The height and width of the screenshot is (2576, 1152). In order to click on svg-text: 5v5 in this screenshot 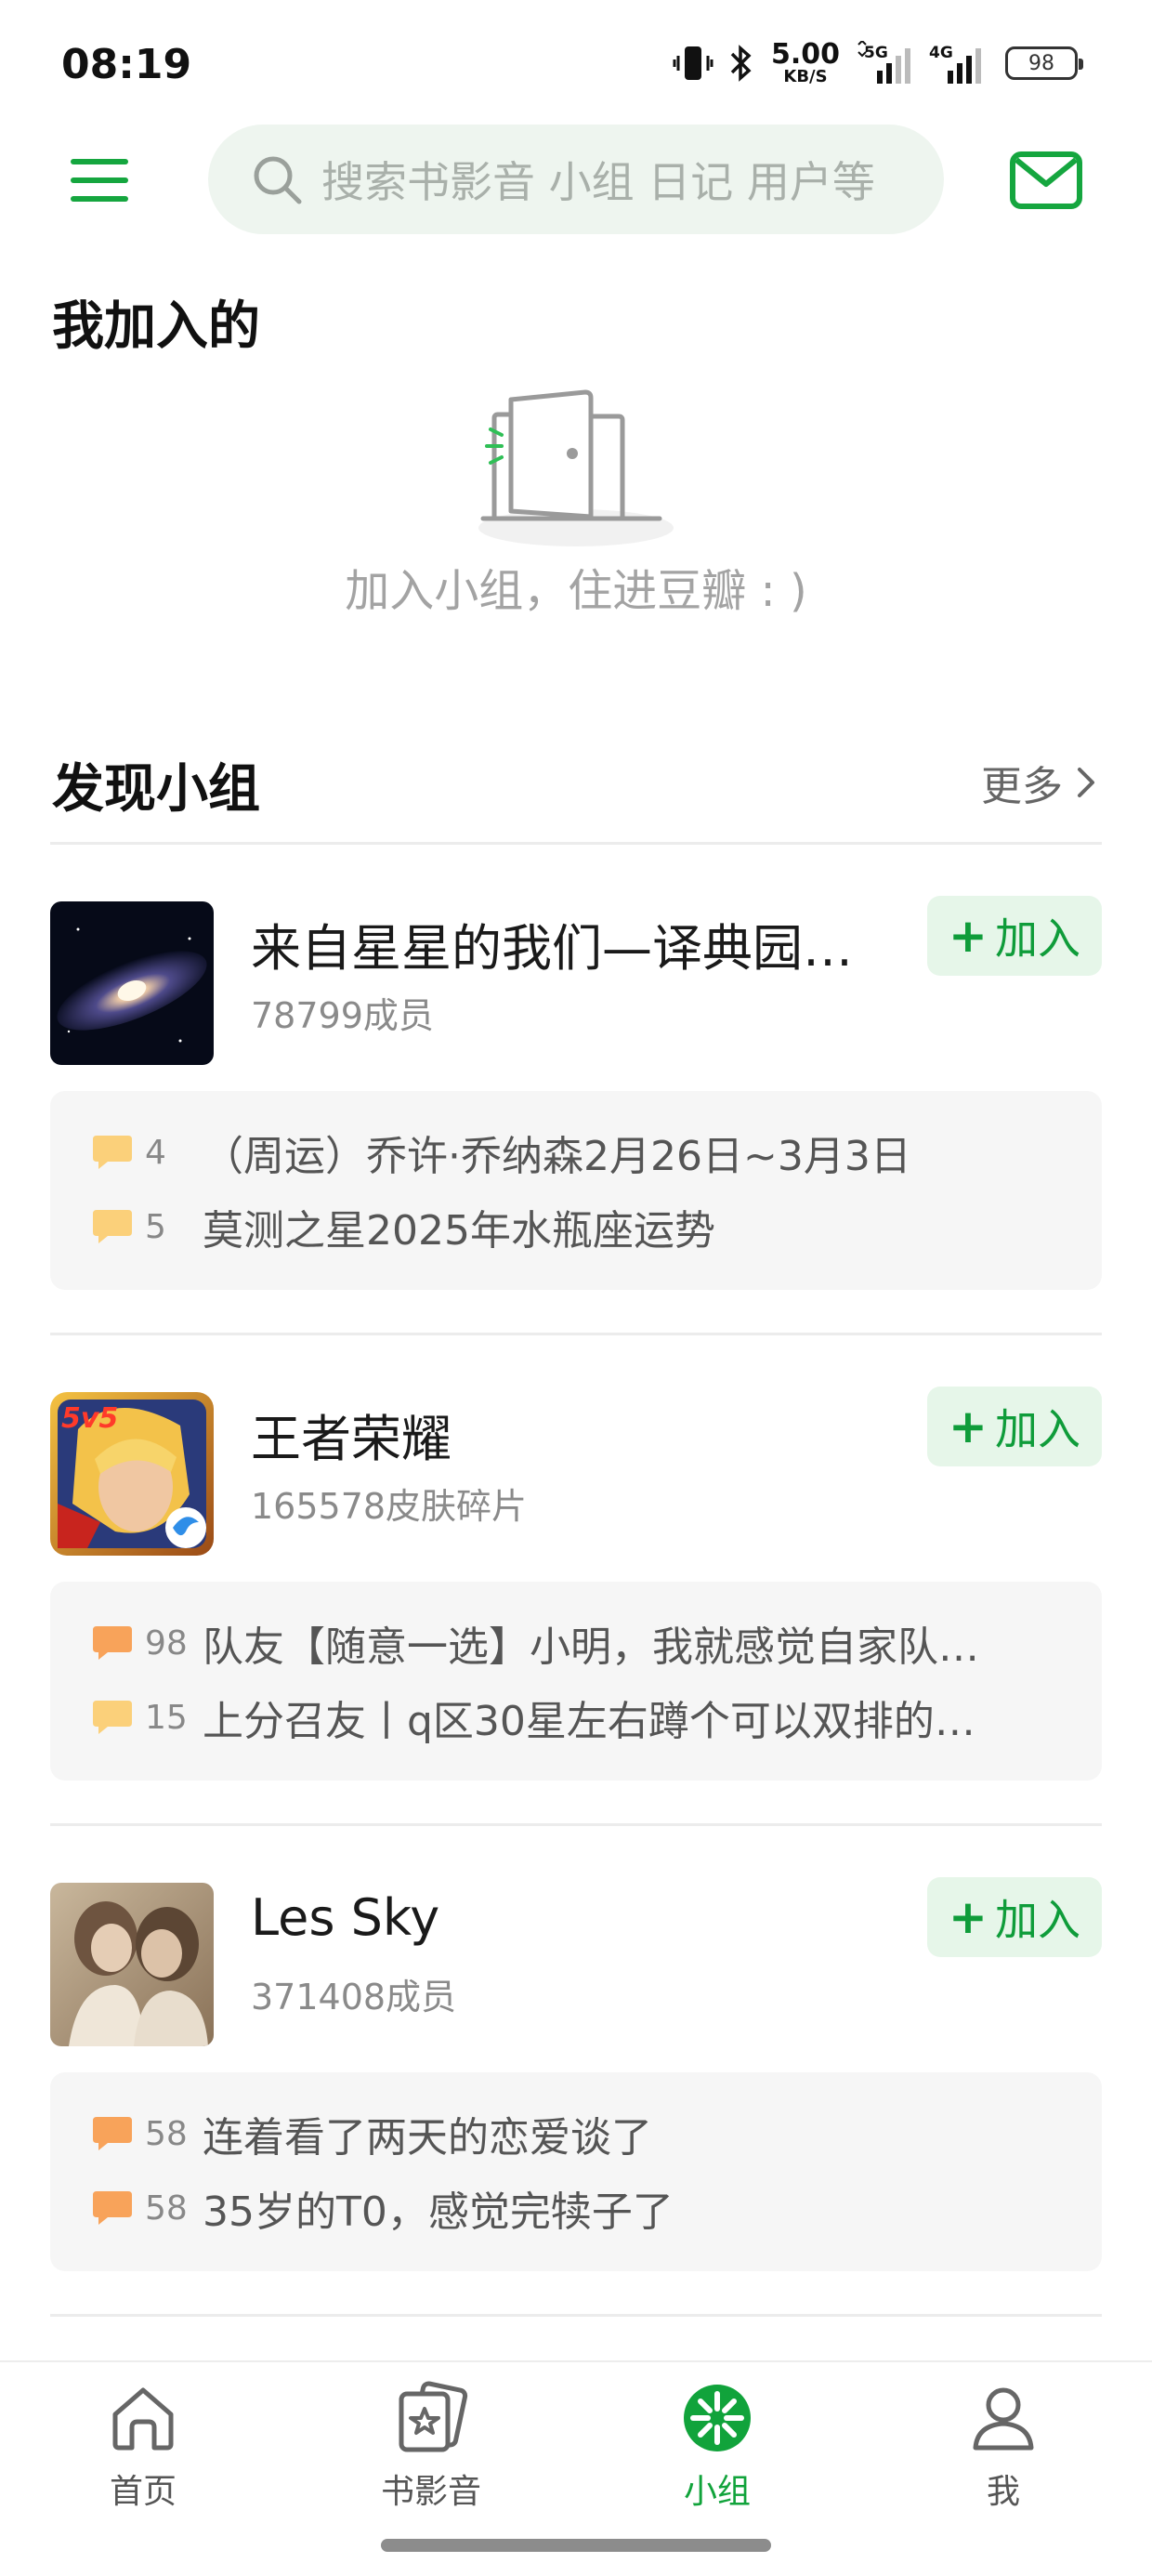, I will do `click(89, 1418)`.